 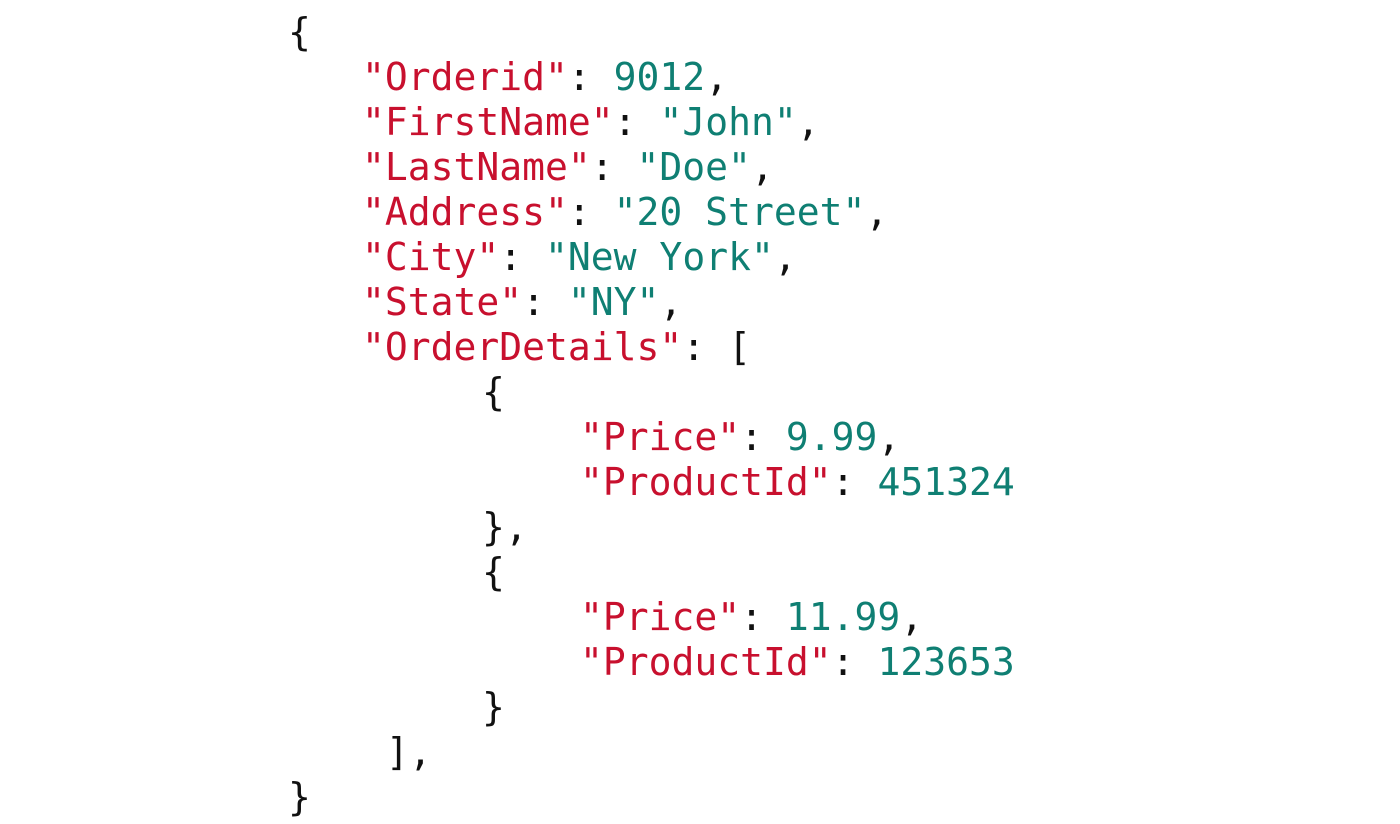 I want to click on code-line-13: {, so click(x=493, y=572).